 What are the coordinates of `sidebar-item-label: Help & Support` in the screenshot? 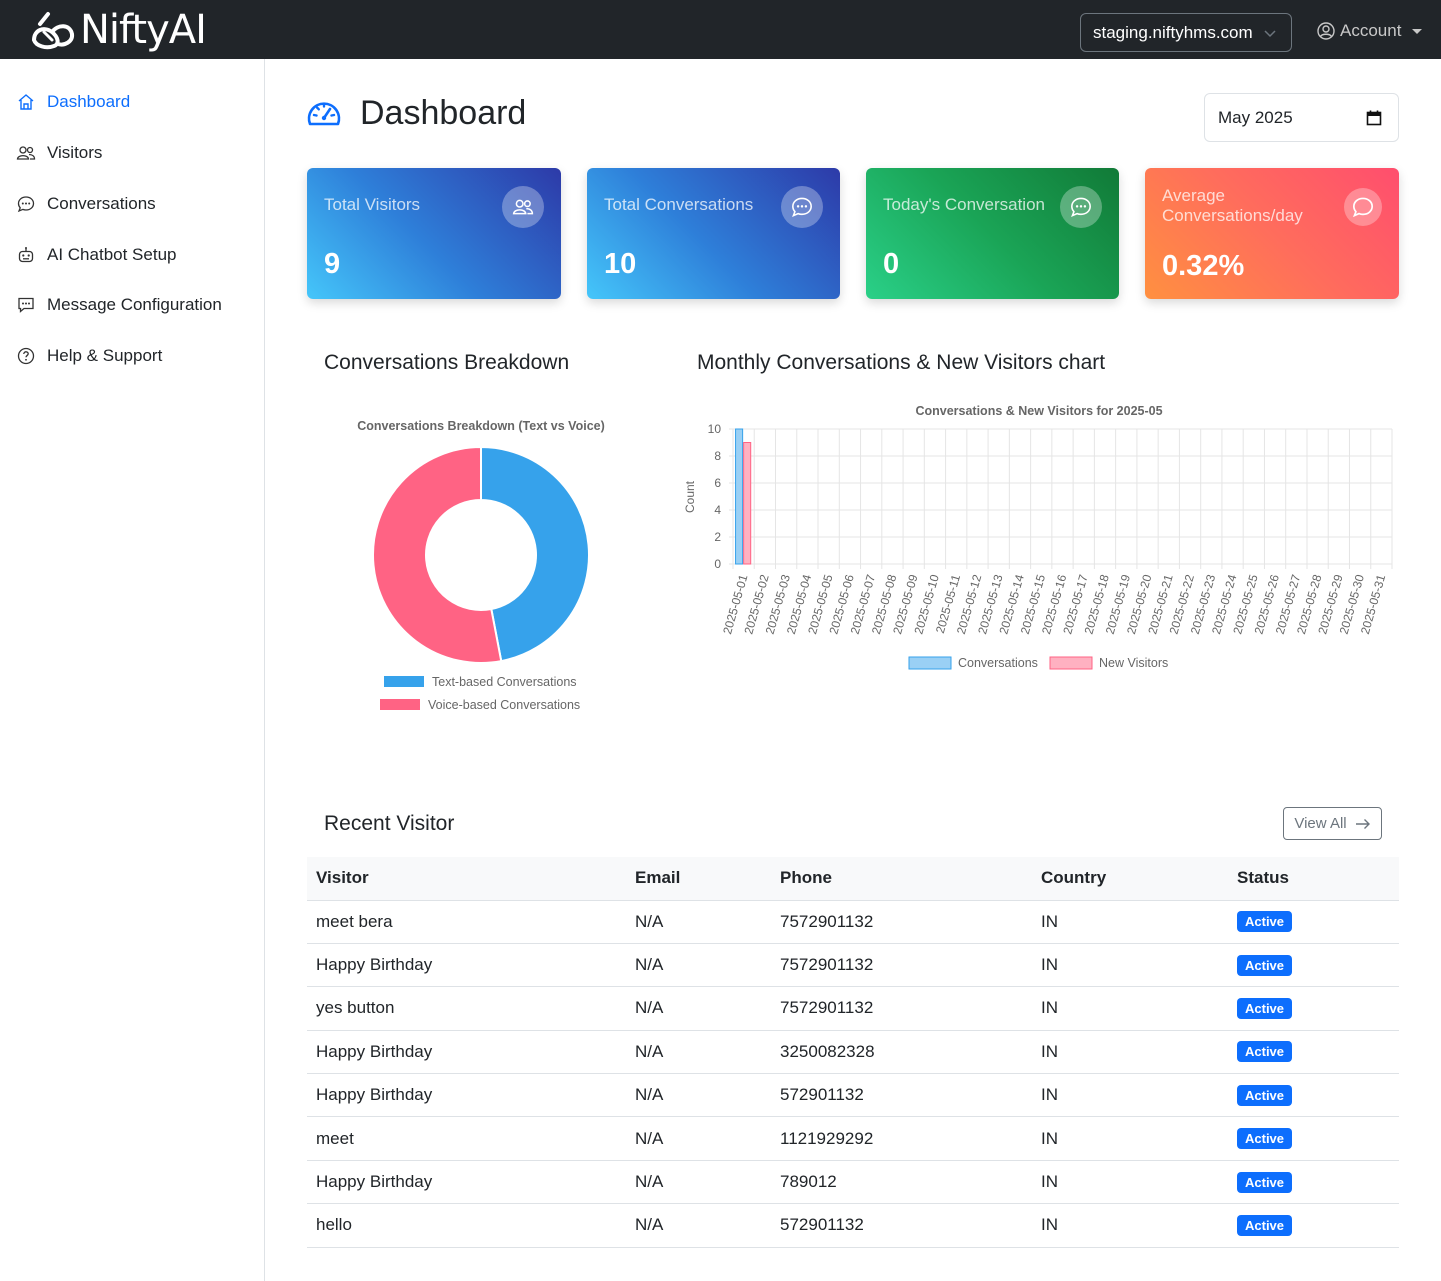 It's located at (105, 355).